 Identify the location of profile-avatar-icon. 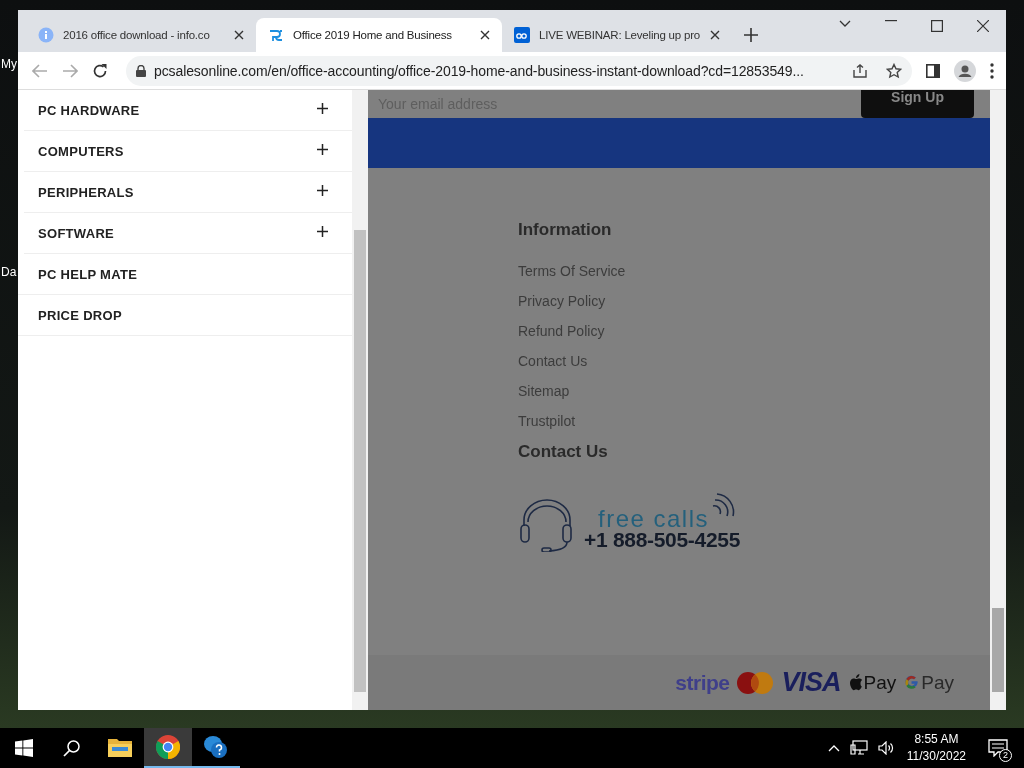
(965, 70).